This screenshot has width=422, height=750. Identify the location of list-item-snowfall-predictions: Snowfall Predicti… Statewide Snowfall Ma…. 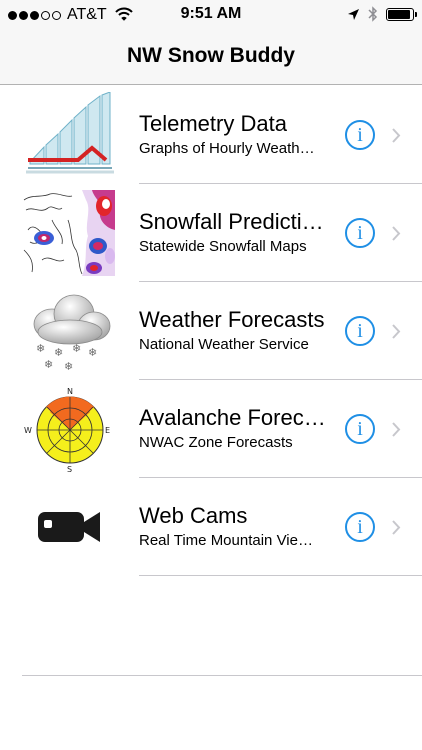
(211, 233).